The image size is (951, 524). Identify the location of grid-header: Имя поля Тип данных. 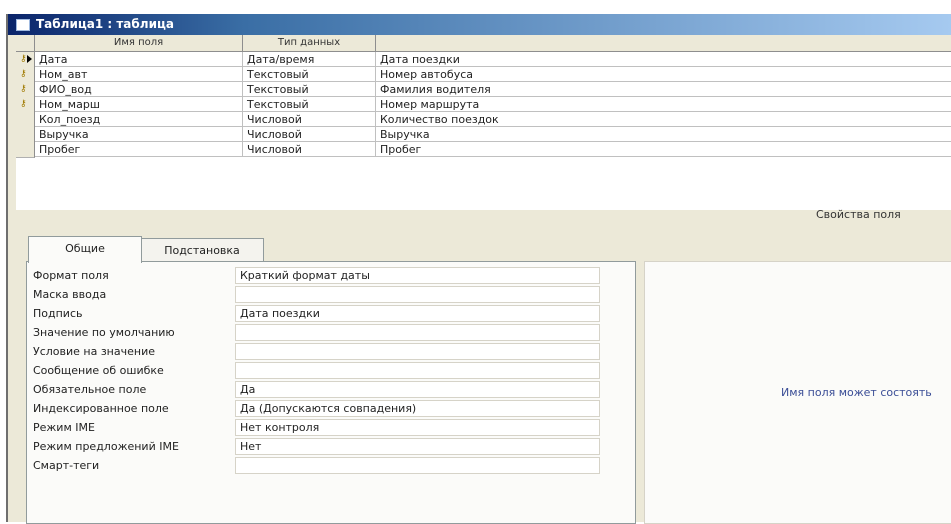
(483, 43).